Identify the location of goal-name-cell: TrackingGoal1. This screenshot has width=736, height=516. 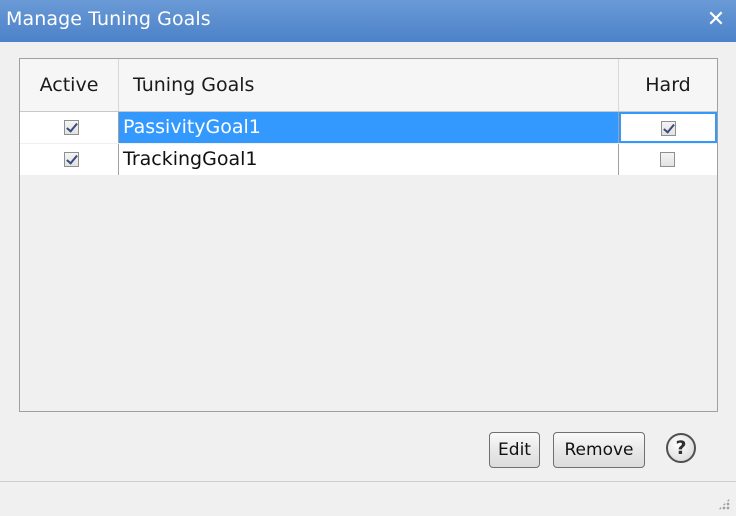
(369, 159).